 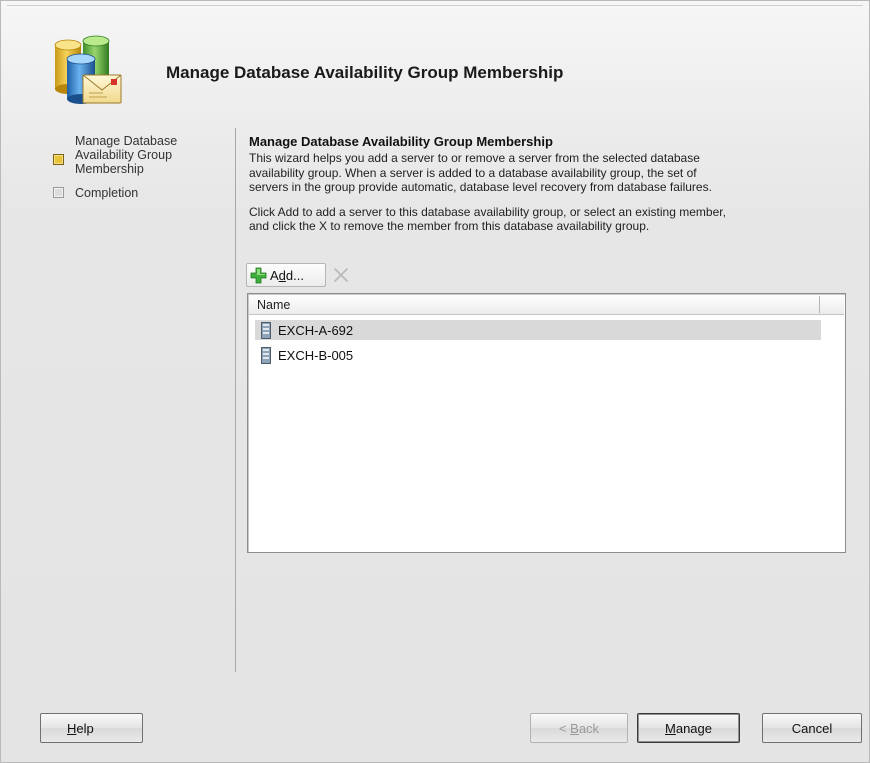 What do you see at coordinates (316, 330) in the screenshot?
I see `server-name: EXCH-A-692` at bounding box center [316, 330].